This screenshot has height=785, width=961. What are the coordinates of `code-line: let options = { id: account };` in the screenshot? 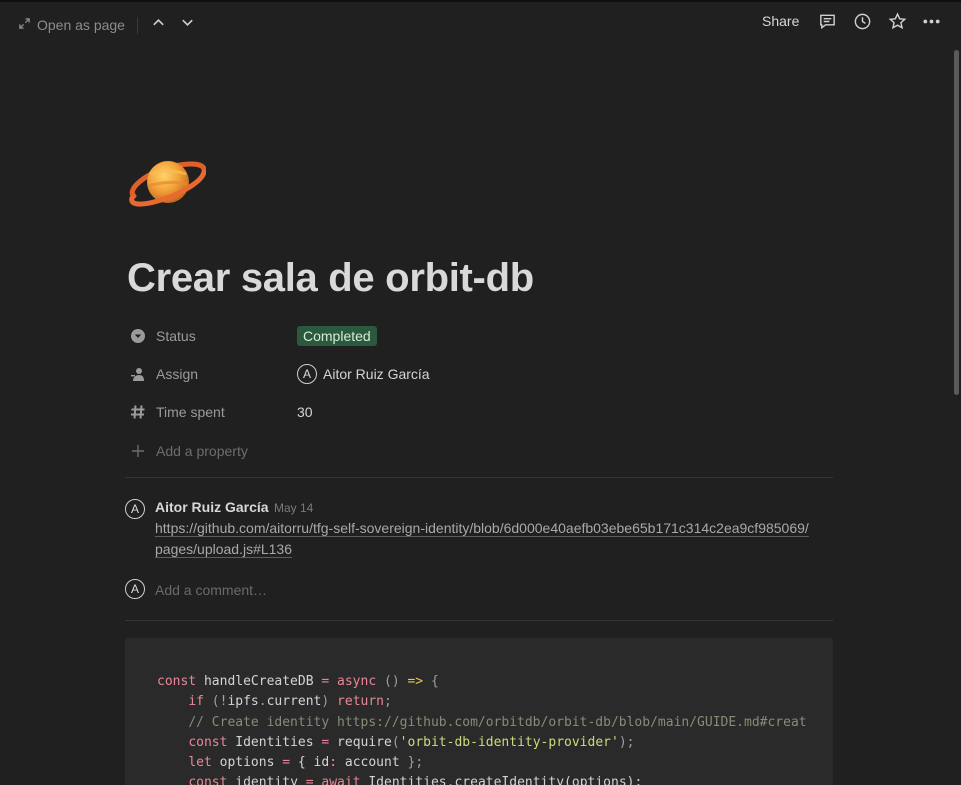 It's located at (306, 763).